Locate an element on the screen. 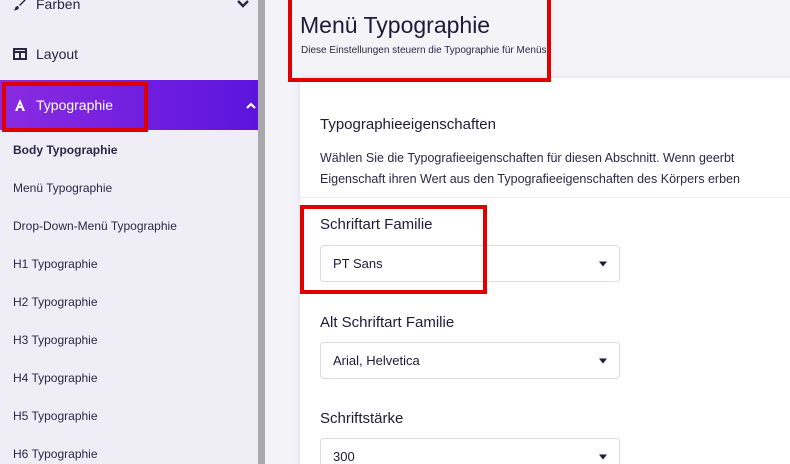 Image resolution: width=790 pixels, height=464 pixels. font-icon is located at coordinates (20, 105).